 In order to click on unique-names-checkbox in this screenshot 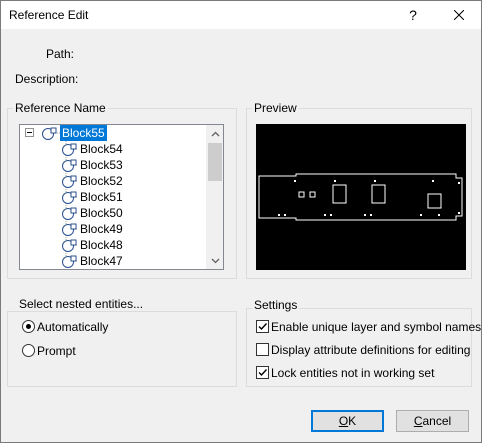, I will do `click(262, 326)`.